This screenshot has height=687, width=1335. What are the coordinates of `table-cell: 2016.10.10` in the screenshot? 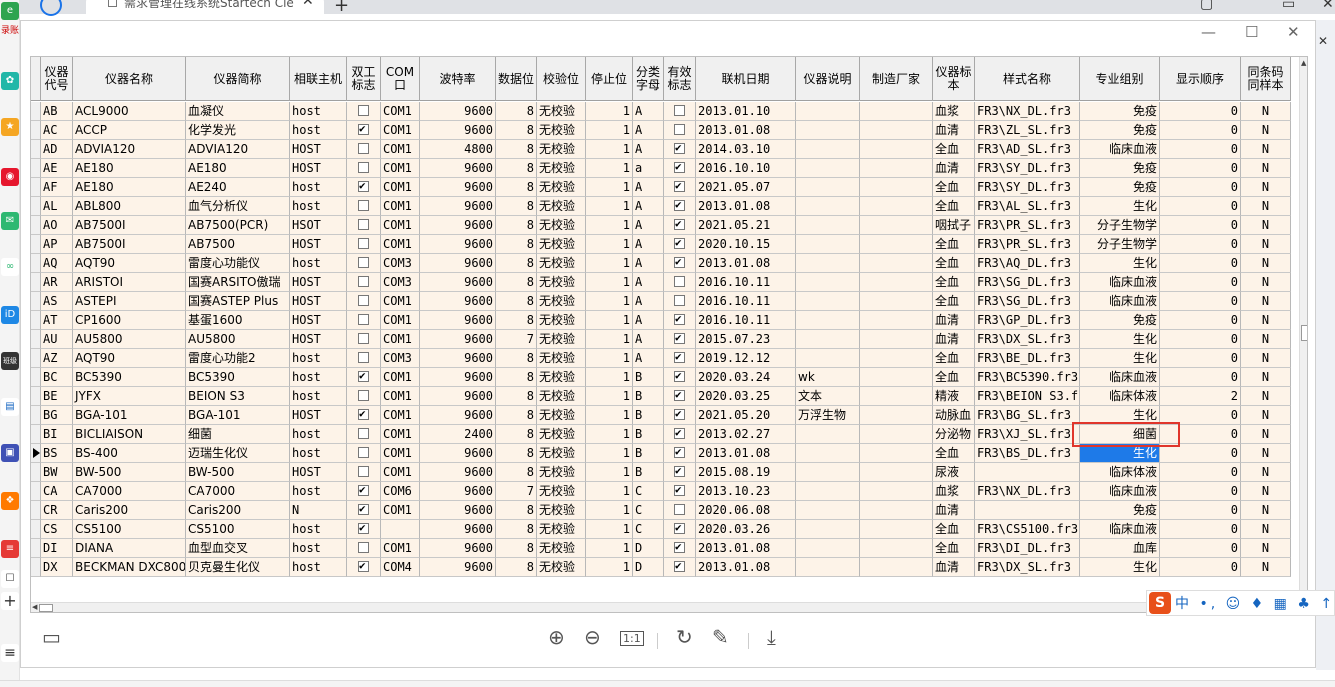 It's located at (746, 168).